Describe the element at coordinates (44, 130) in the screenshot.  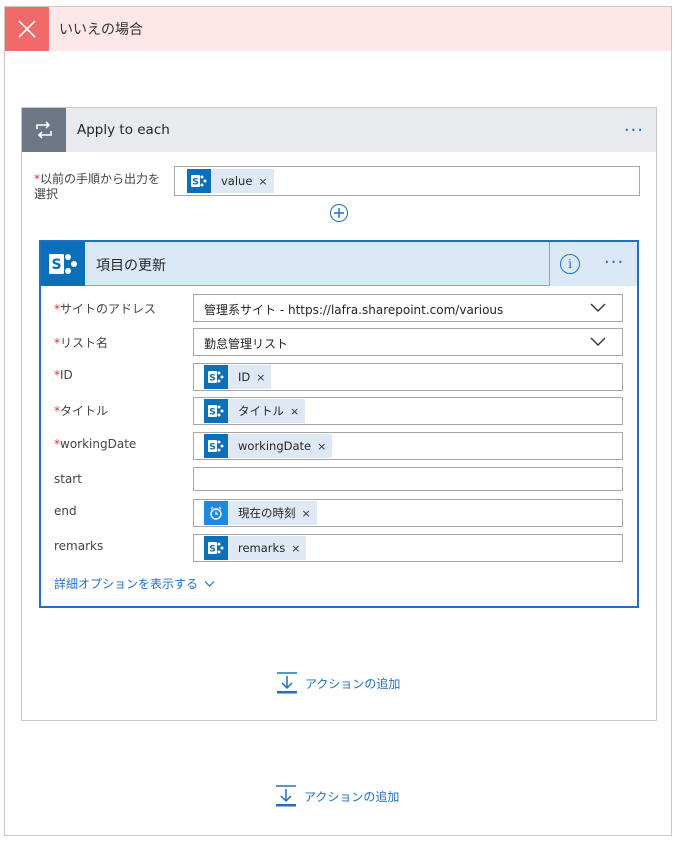
I see `loop-icon` at that location.